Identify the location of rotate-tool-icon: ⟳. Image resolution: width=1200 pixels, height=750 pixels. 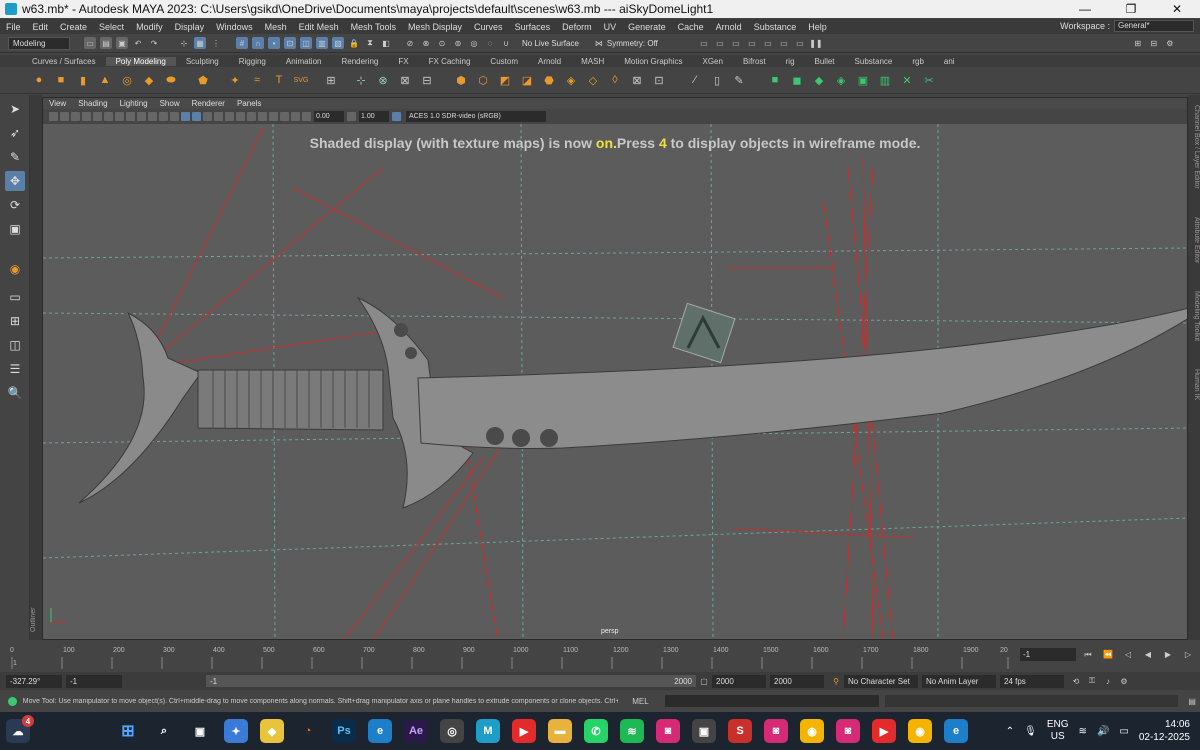
(15, 205).